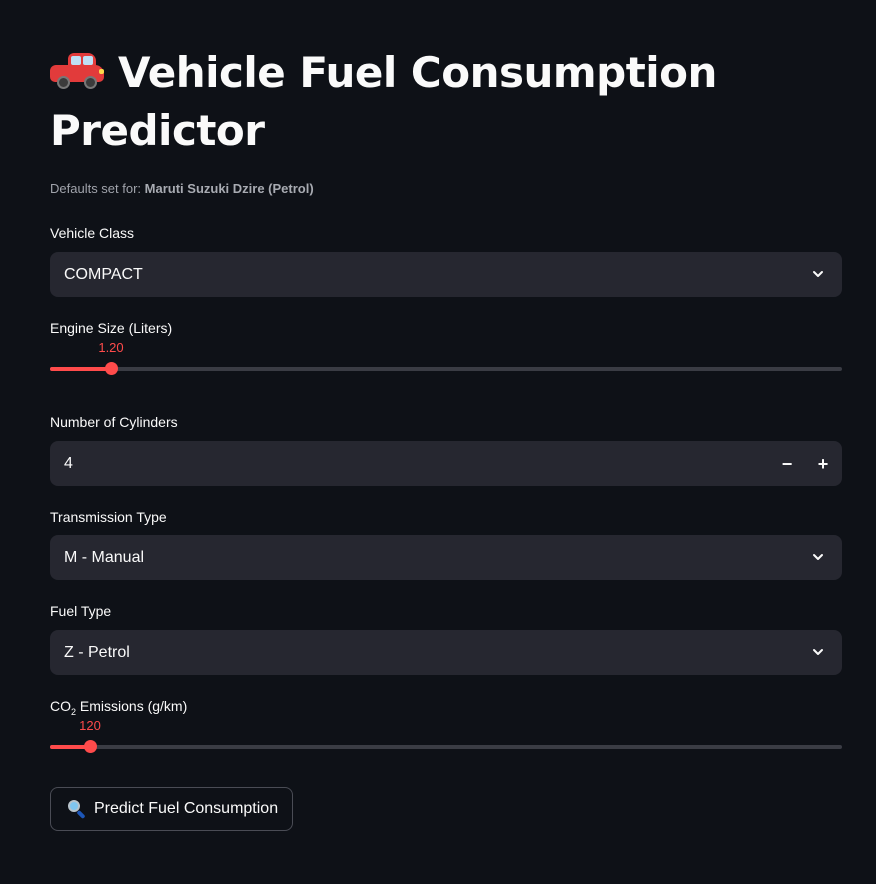  Describe the element at coordinates (108, 517) in the screenshot. I see `transmission-label: Transmission Type` at that location.